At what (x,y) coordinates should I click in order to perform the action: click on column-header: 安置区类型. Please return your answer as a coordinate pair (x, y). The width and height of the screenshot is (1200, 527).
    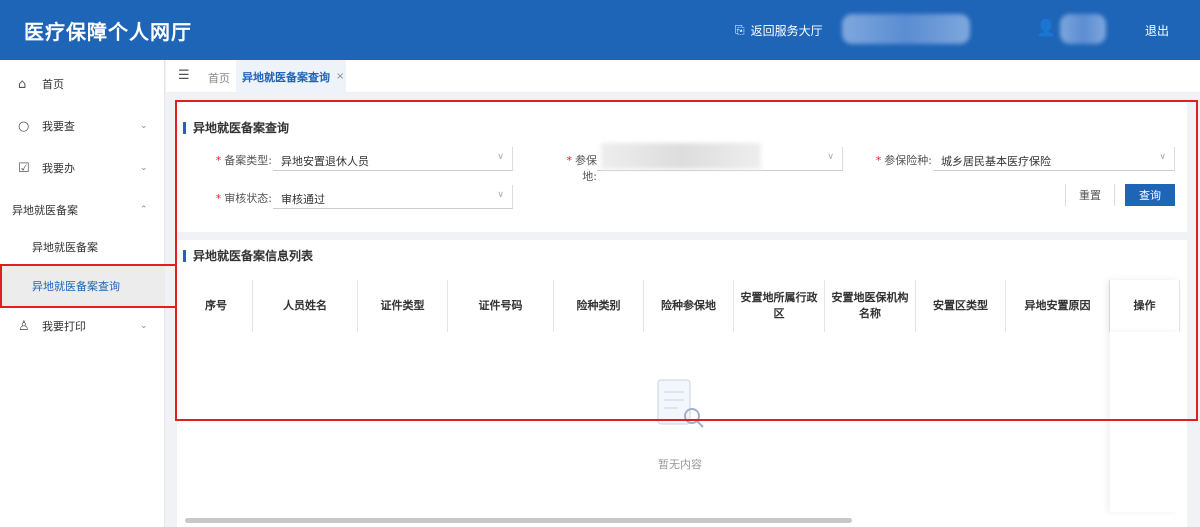
    Looking at the image, I should click on (961, 306).